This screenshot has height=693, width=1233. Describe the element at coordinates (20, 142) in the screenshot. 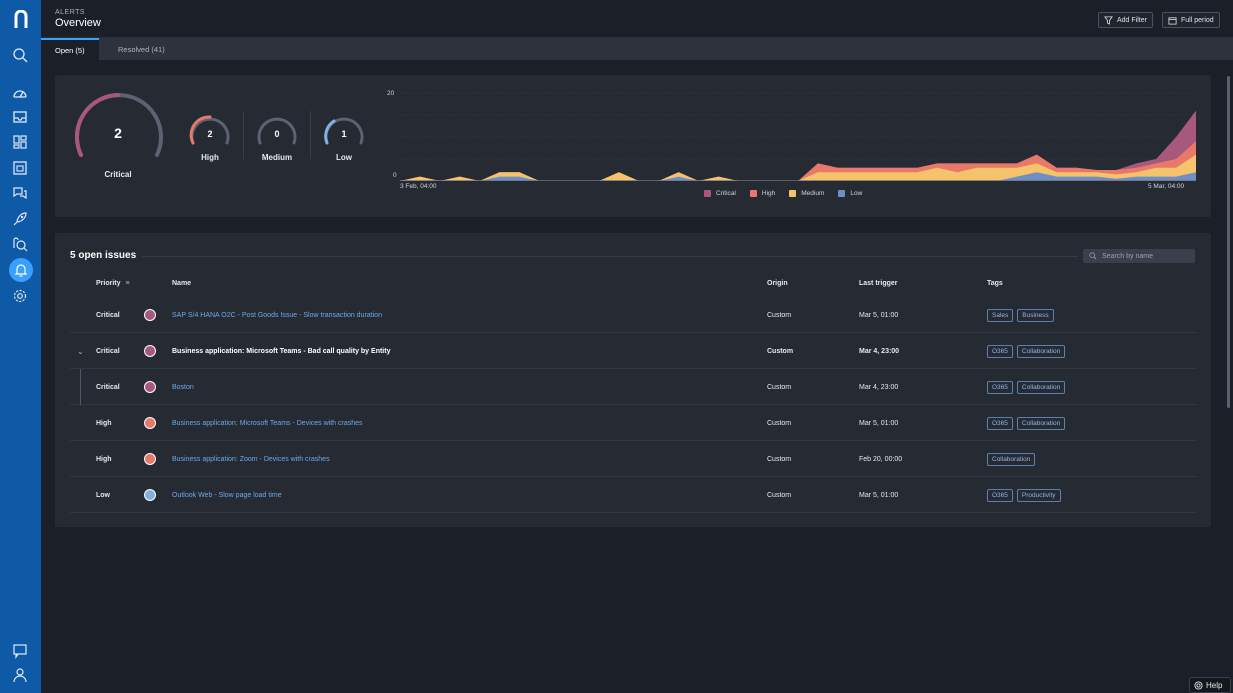

I see `dashboard-icon` at that location.